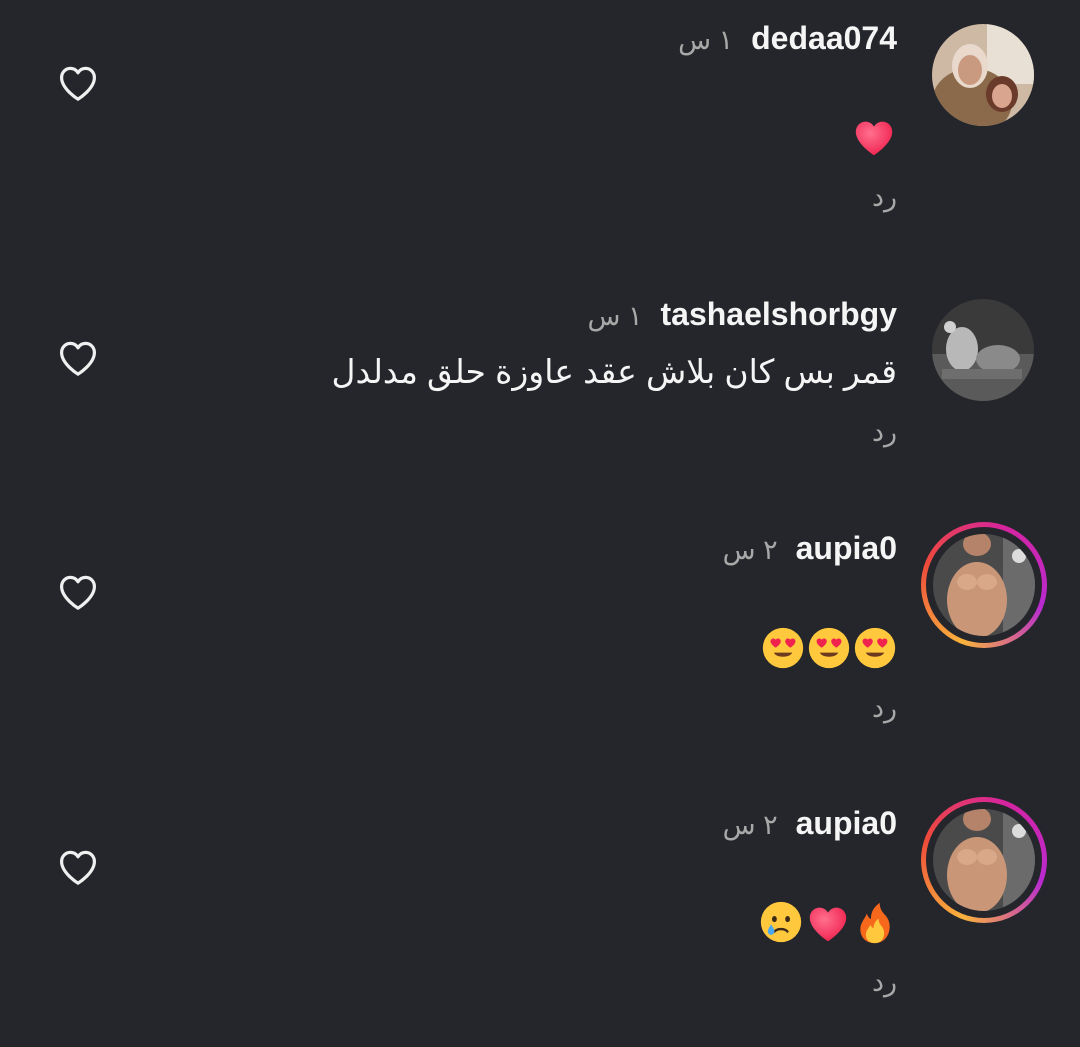  What do you see at coordinates (615, 316) in the screenshot?
I see `timestamp: ١ س` at bounding box center [615, 316].